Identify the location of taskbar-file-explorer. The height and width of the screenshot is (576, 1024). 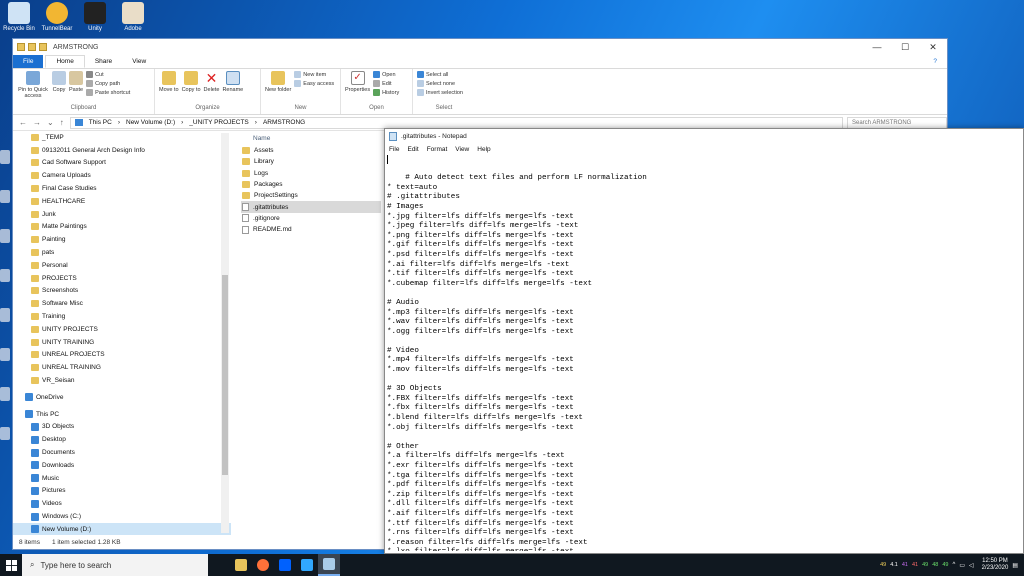
(241, 565).